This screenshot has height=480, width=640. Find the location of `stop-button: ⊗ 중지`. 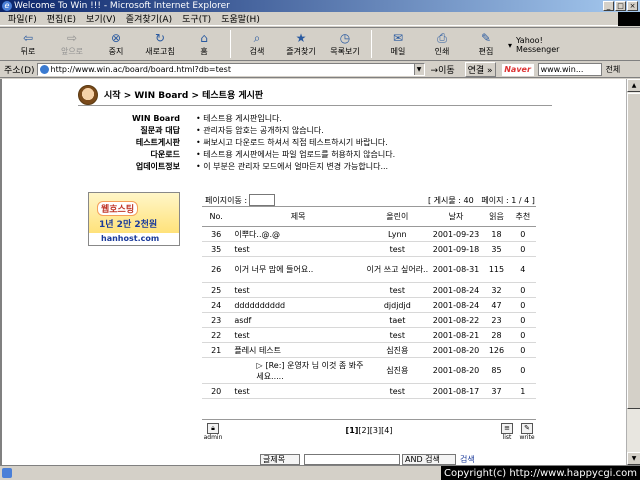

stop-button: ⊗ 중지 is located at coordinates (116, 42).